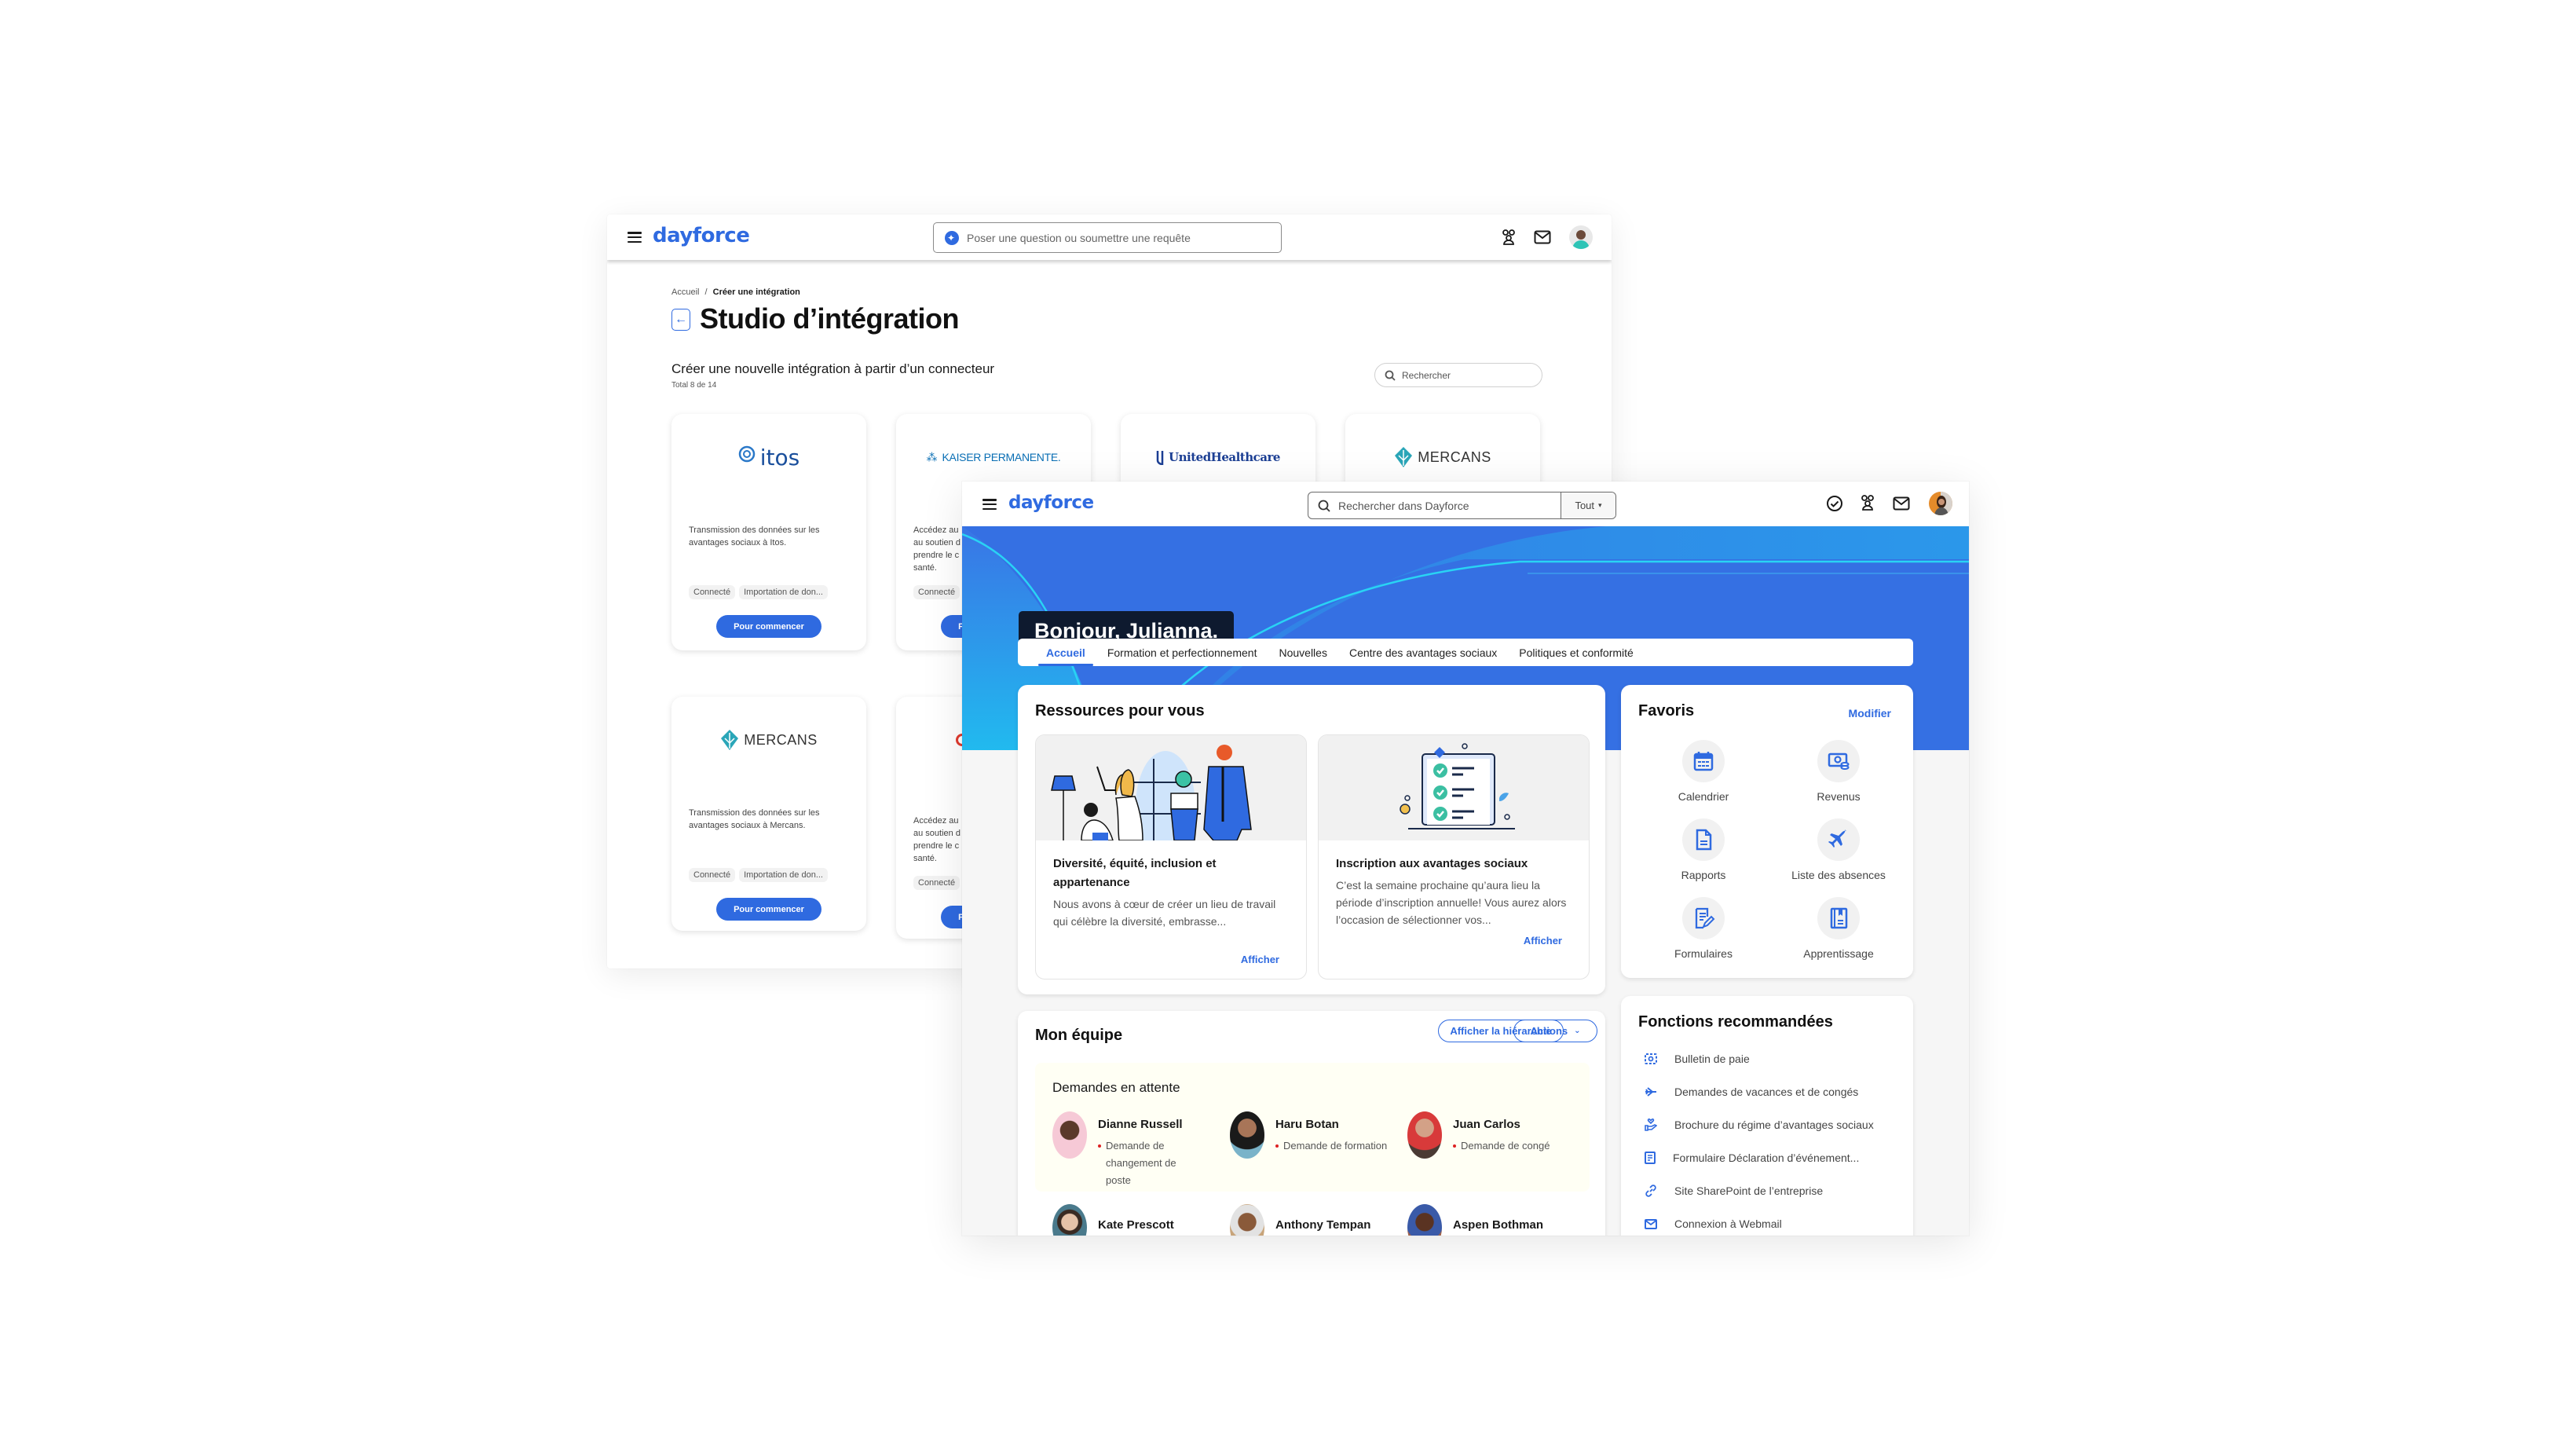 The image size is (2576, 1450). What do you see at coordinates (1079, 1035) in the screenshot?
I see `my-team-title: Mon équipe` at bounding box center [1079, 1035].